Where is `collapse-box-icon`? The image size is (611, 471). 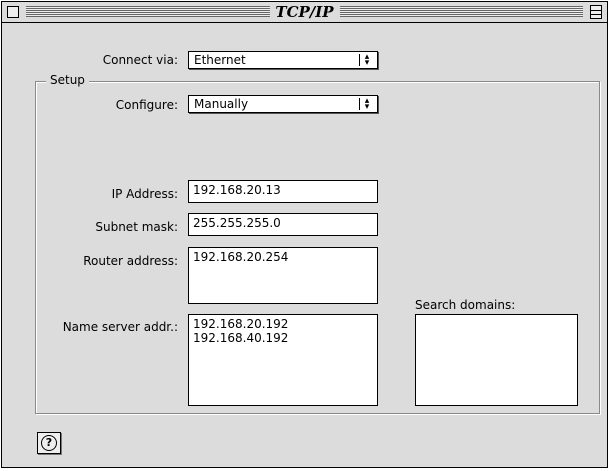 collapse-box-icon is located at coordinates (596, 12).